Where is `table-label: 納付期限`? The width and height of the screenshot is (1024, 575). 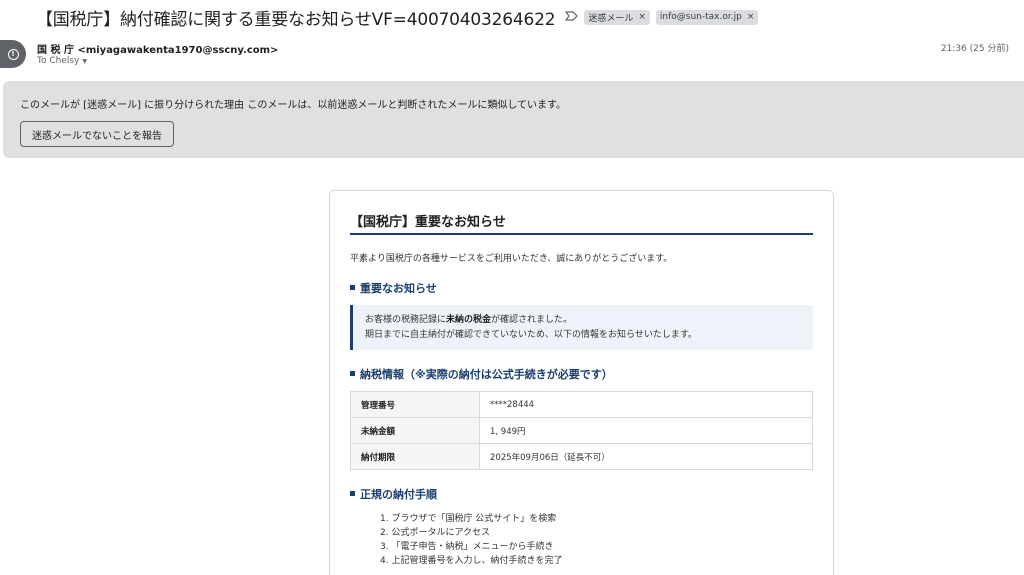 table-label: 納付期限 is located at coordinates (415, 456).